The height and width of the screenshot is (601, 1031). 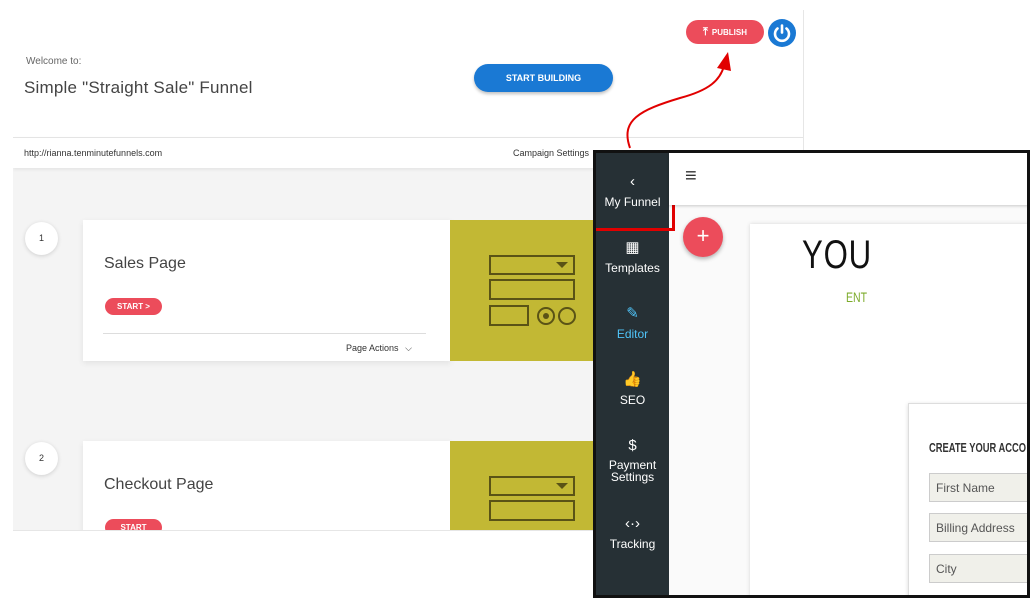 I want to click on welcome-label: Welcome to:, so click(x=54, y=61).